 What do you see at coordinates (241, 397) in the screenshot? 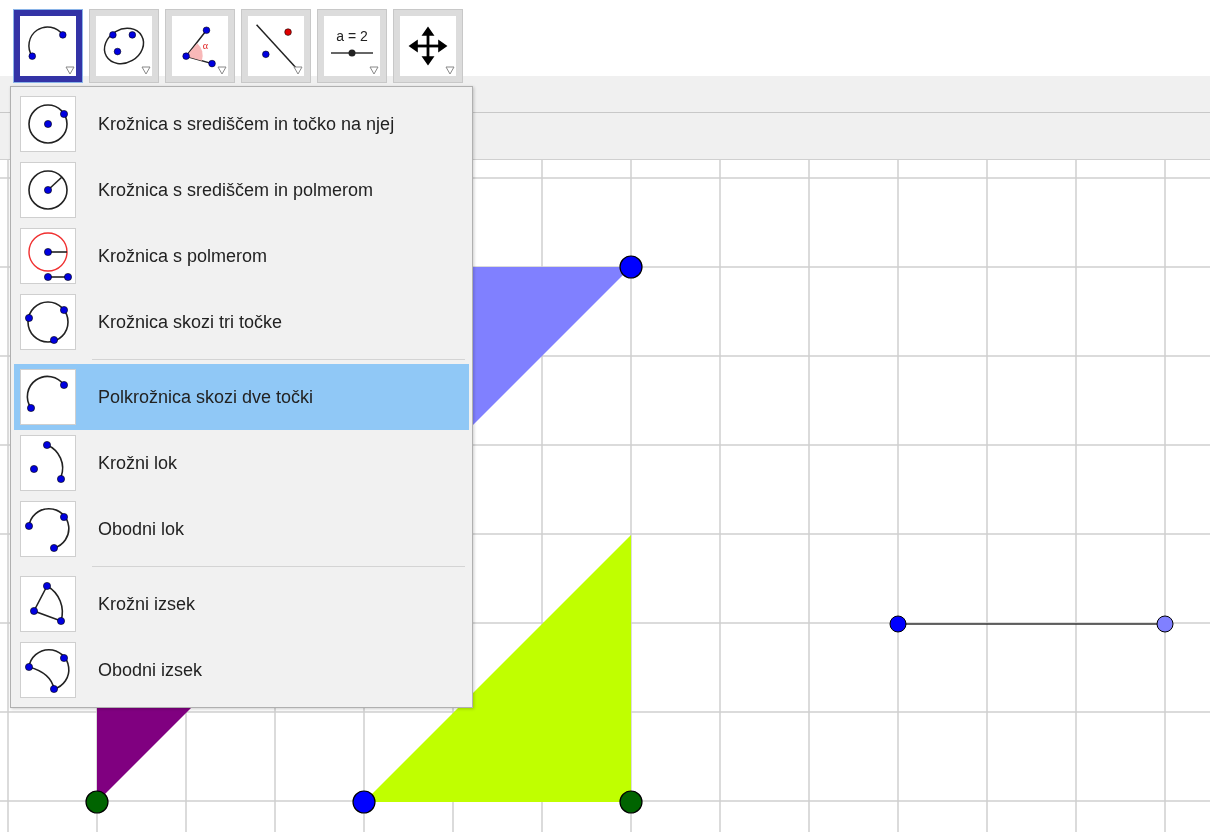
I see `menu-item: Polkrožnica skozi dve točki` at bounding box center [241, 397].